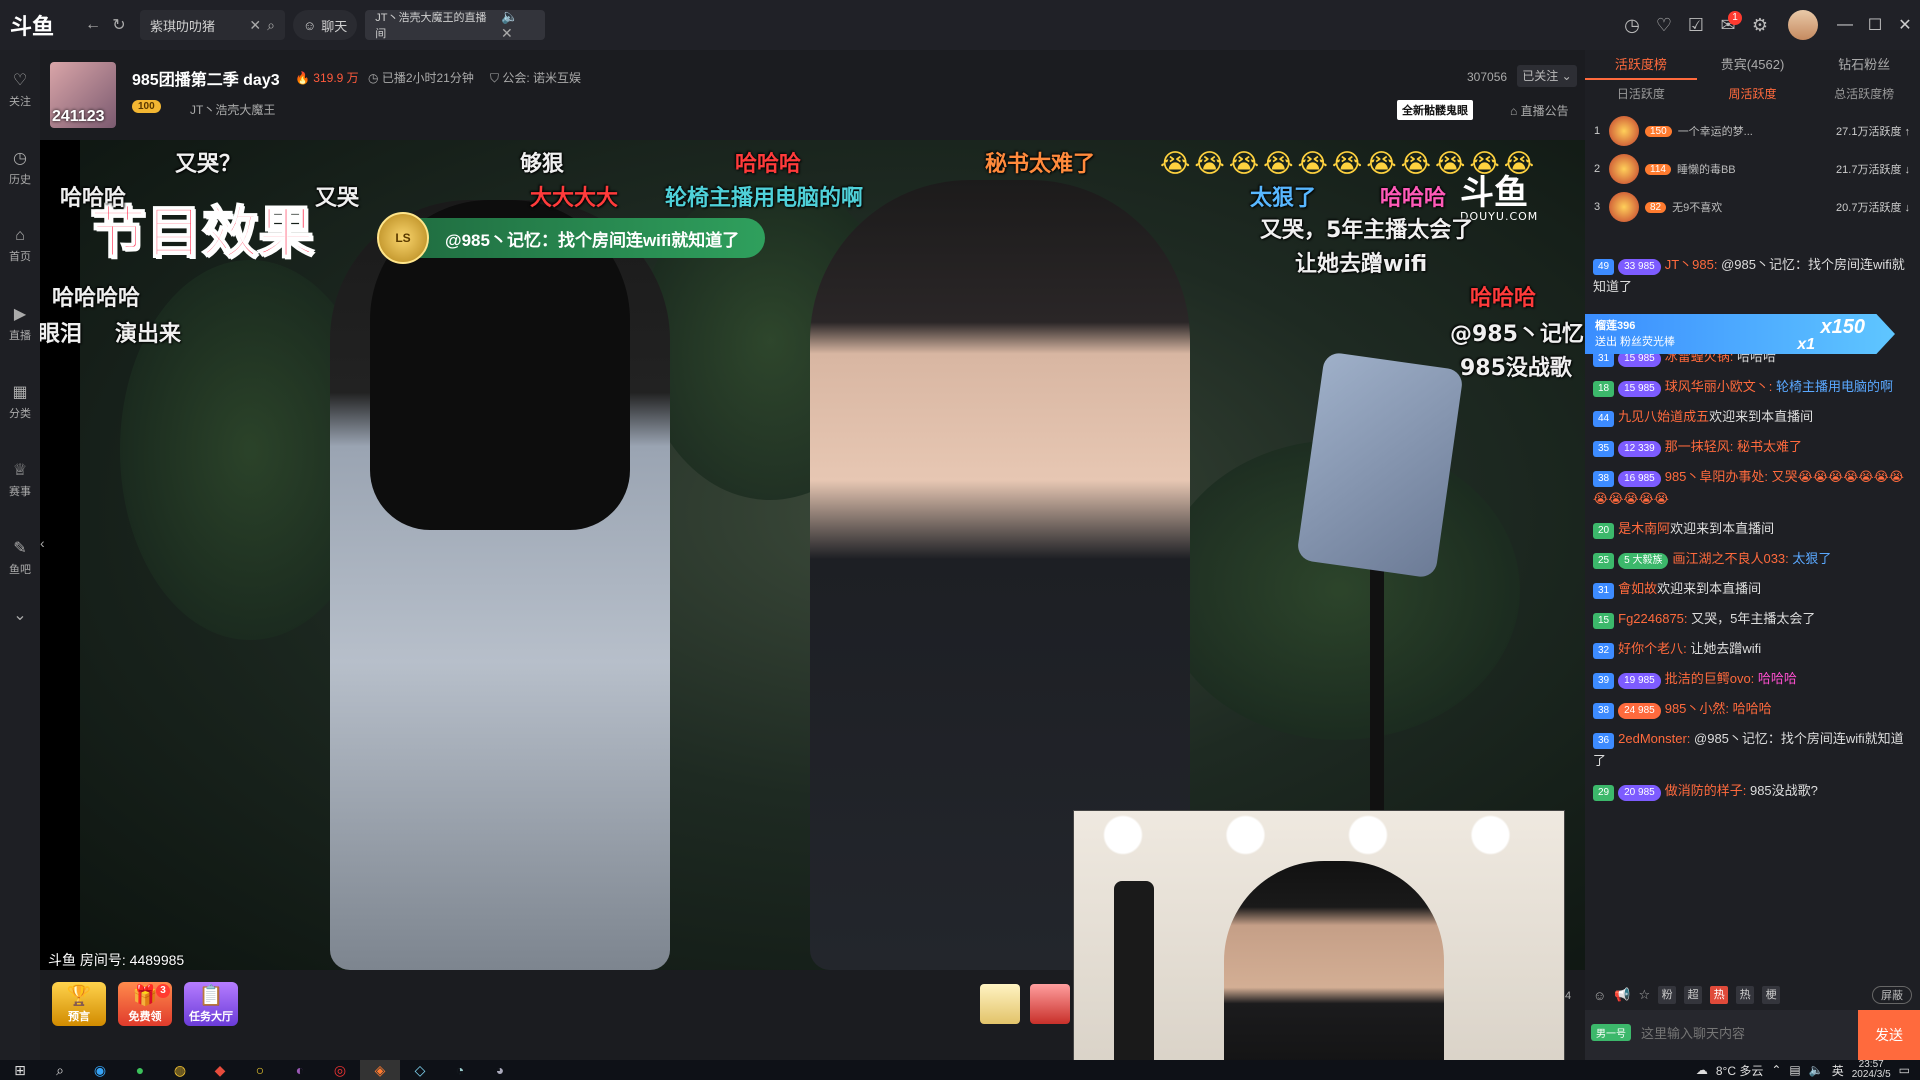  I want to click on close-icon: ✕, so click(255, 25).